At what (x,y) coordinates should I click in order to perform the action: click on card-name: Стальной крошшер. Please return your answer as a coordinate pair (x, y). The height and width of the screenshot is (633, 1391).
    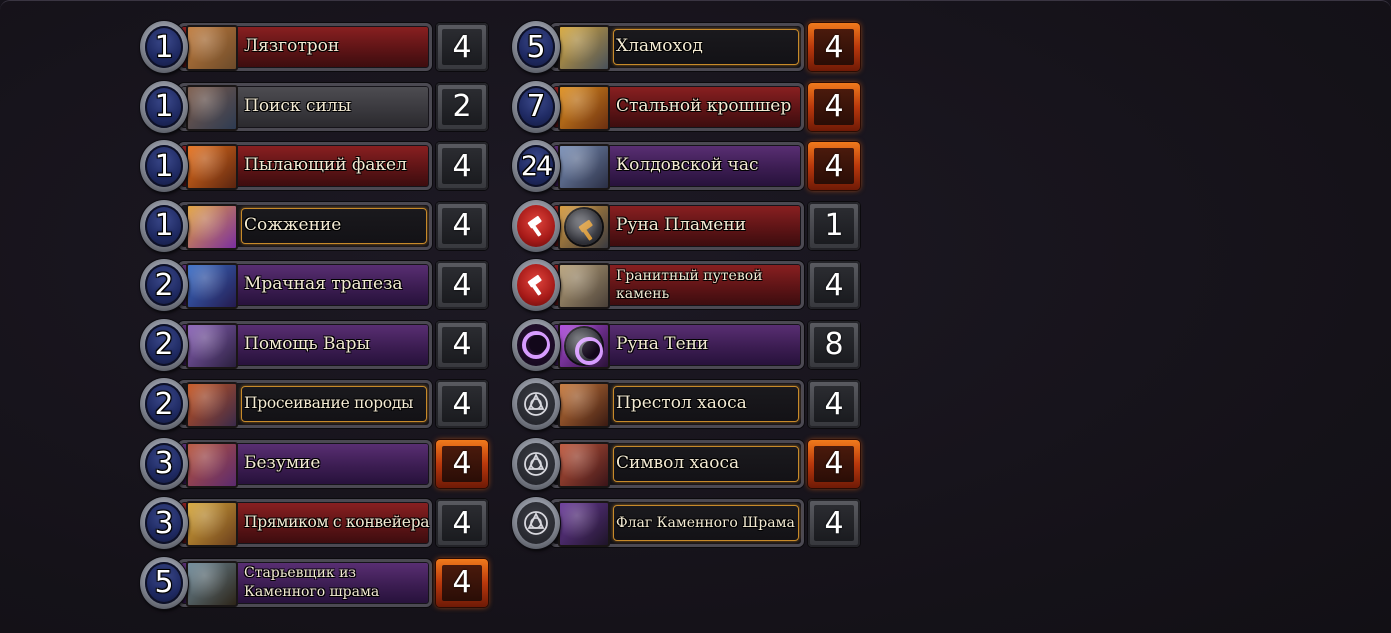
    Looking at the image, I should click on (704, 105).